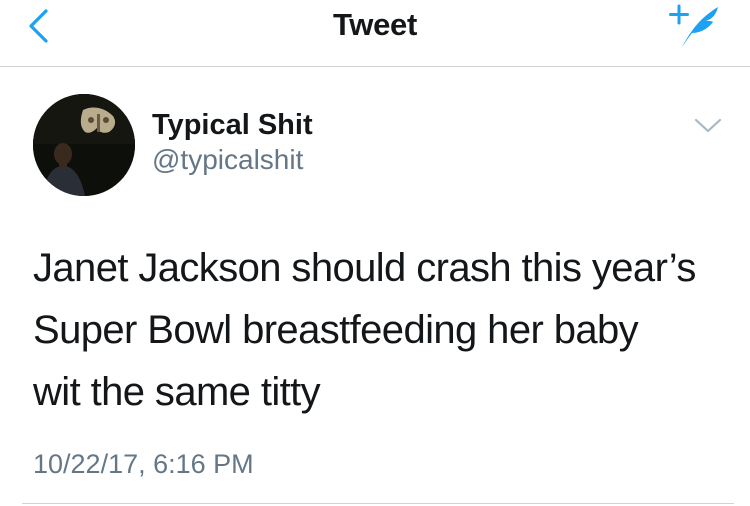 The width and height of the screenshot is (750, 506). Describe the element at coordinates (375, 24) in the screenshot. I see `page-title: Tweet` at that location.